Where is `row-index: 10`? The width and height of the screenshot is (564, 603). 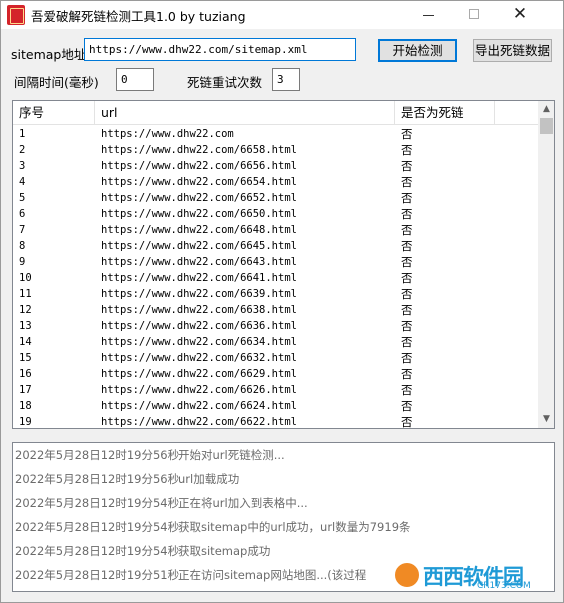 row-index: 10 is located at coordinates (25, 278).